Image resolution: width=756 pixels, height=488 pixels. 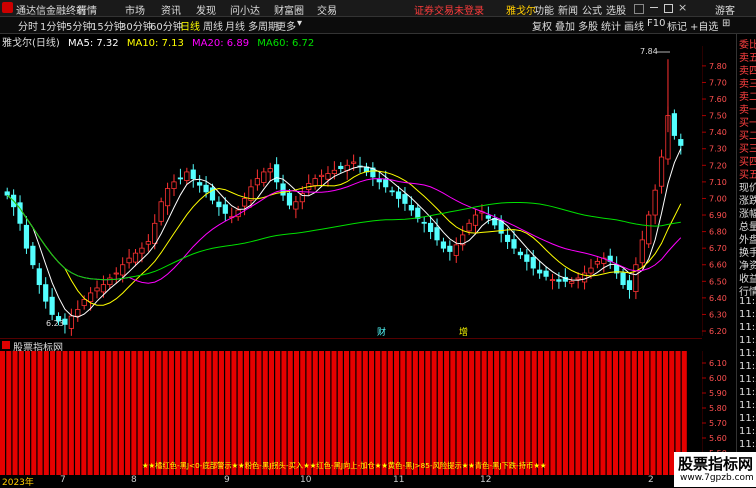 What do you see at coordinates (718, 132) in the screenshot?
I see `price-tick-label: 7.40` at bounding box center [718, 132].